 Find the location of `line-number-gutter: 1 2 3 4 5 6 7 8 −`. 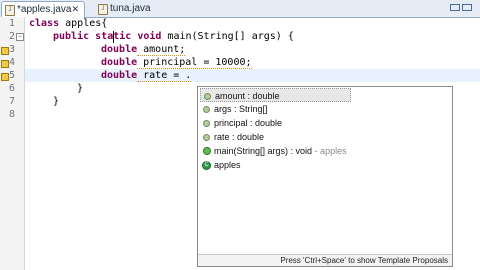

line-number-gutter: 1 2 3 4 5 6 7 8 − is located at coordinates (12, 143).